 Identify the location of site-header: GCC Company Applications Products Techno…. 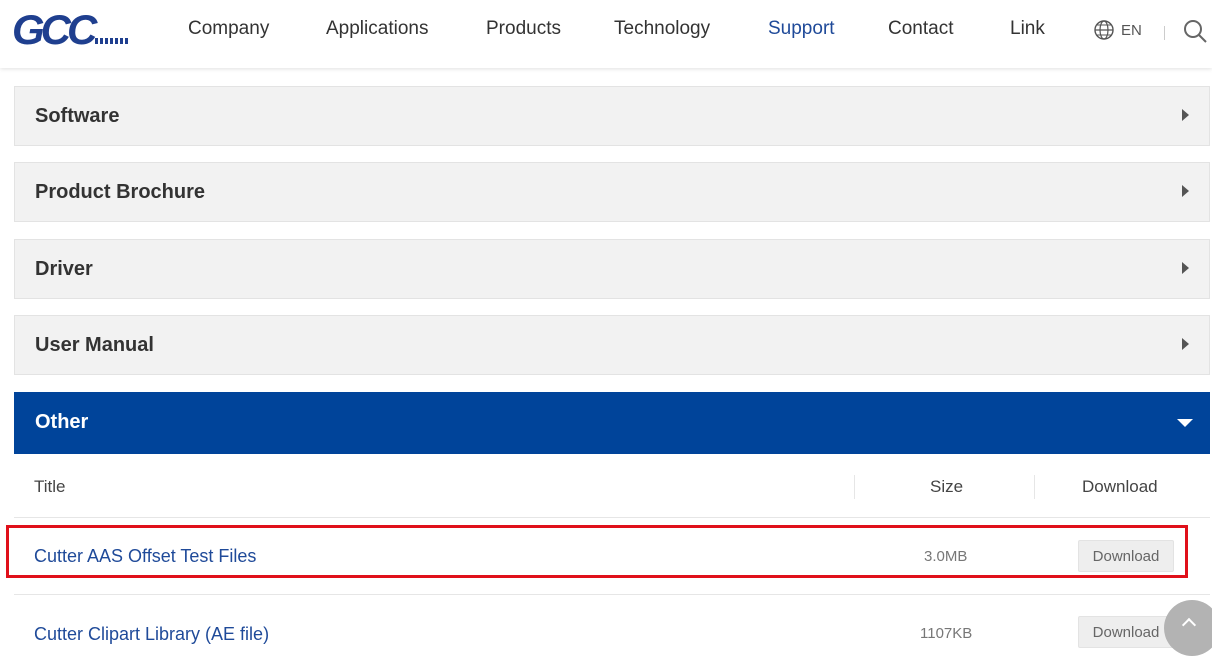
(606, 34).